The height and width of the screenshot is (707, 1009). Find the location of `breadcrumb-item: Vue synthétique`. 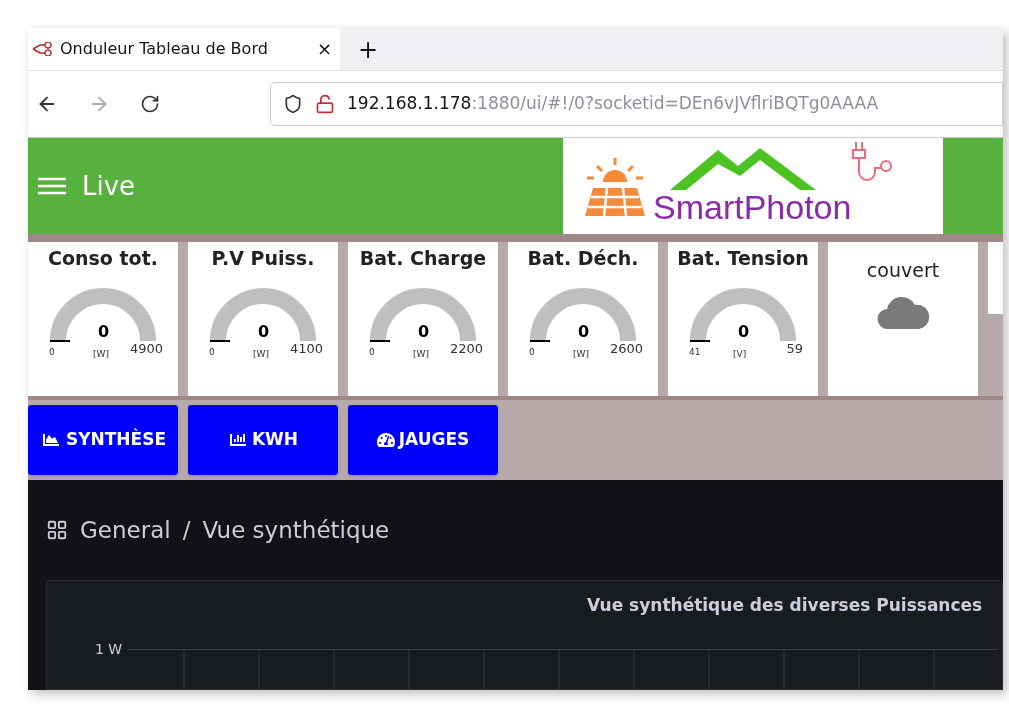

breadcrumb-item: Vue synthétique is located at coordinates (296, 530).